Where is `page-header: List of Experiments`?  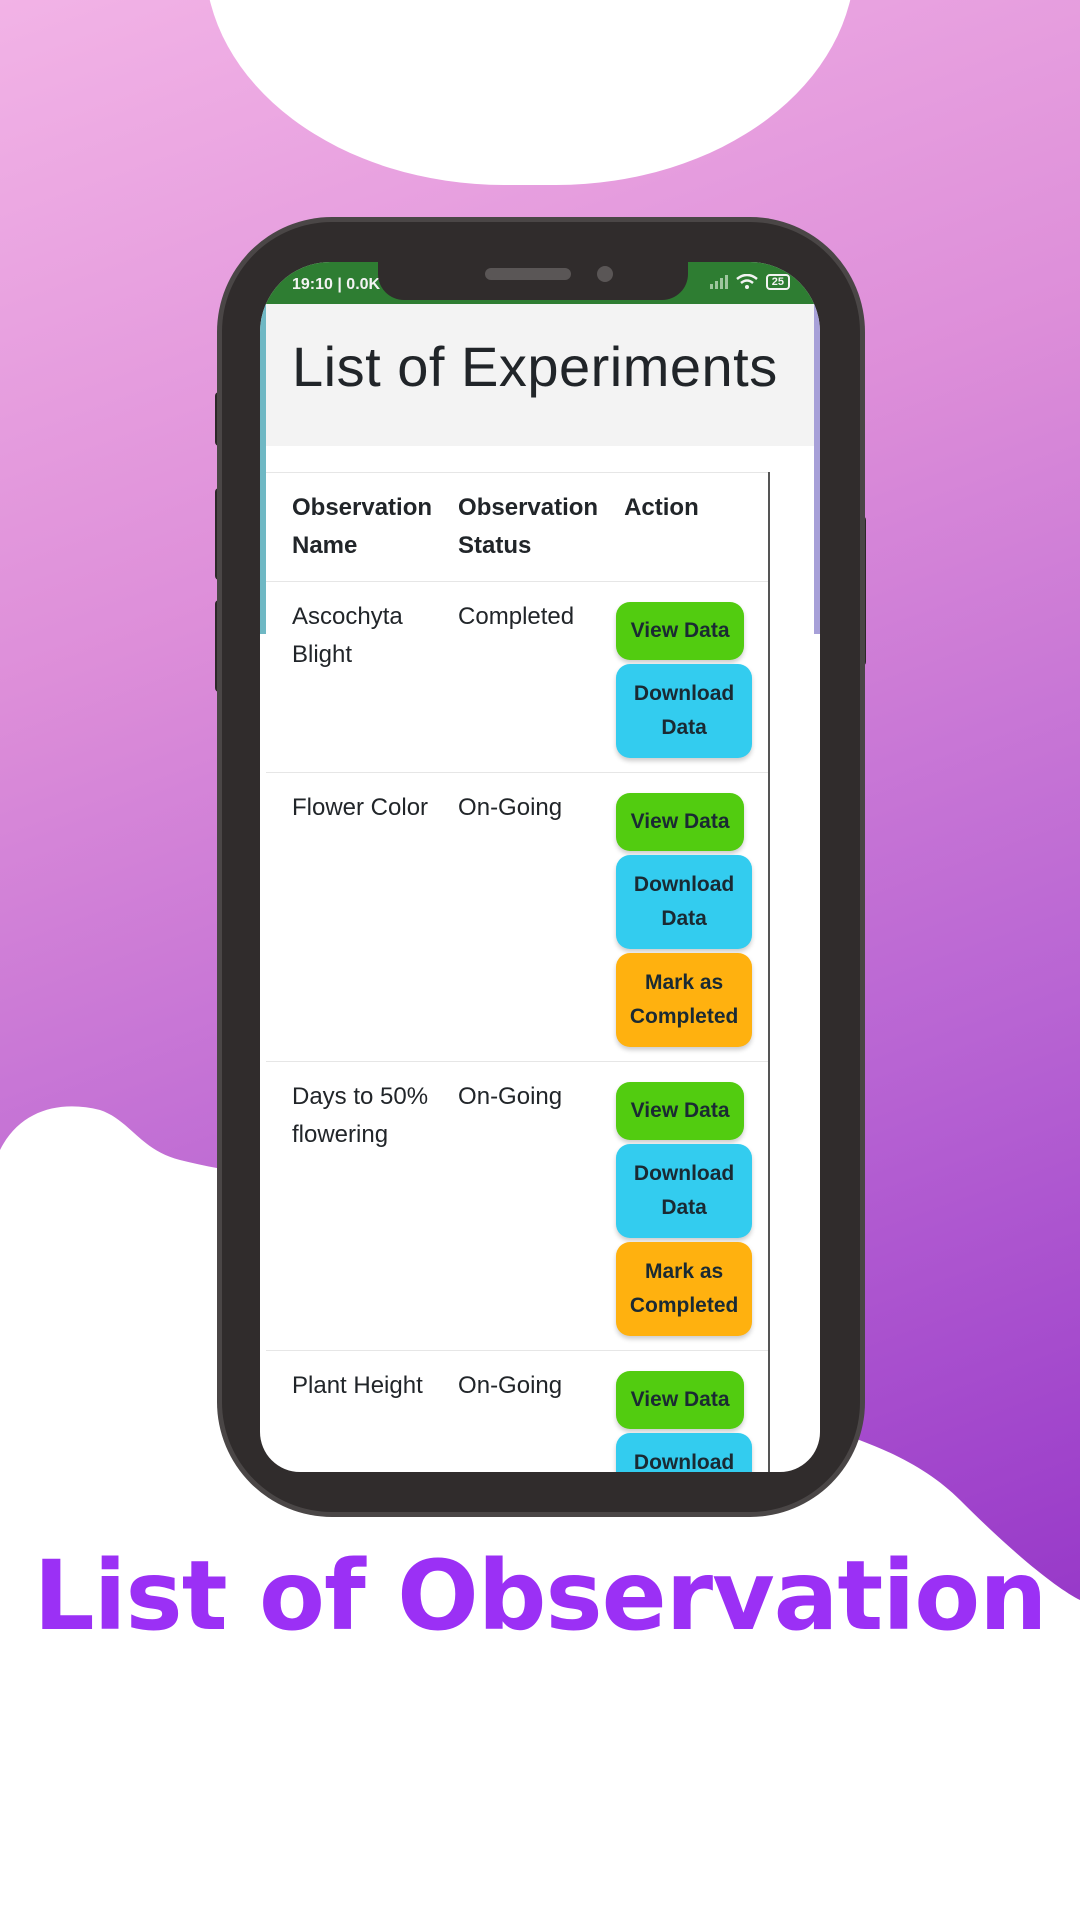 page-header: List of Experiments is located at coordinates (540, 375).